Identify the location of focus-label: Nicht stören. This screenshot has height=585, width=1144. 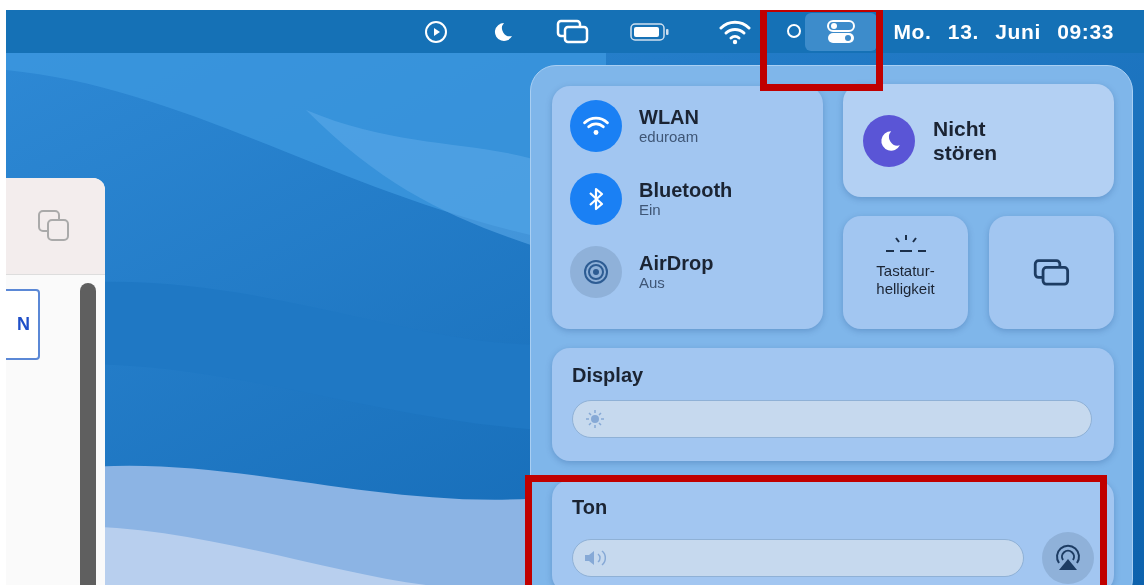
(966, 140).